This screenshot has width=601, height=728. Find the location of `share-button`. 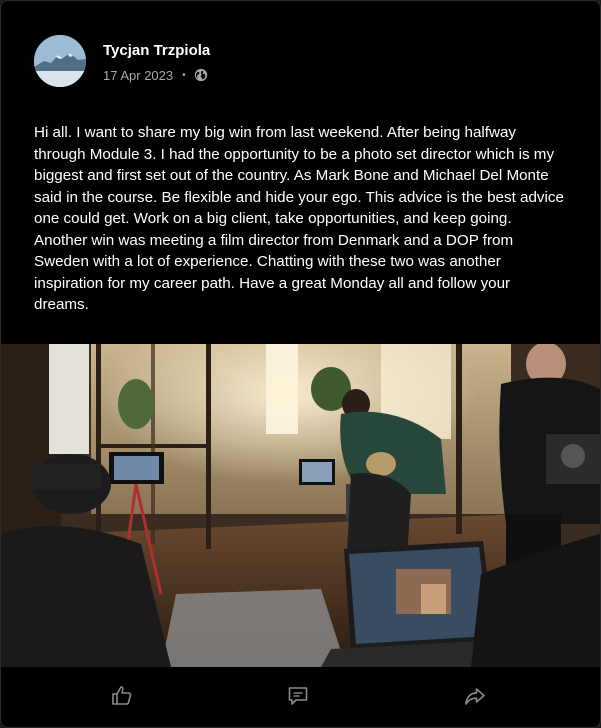

share-button is located at coordinates (475, 696).